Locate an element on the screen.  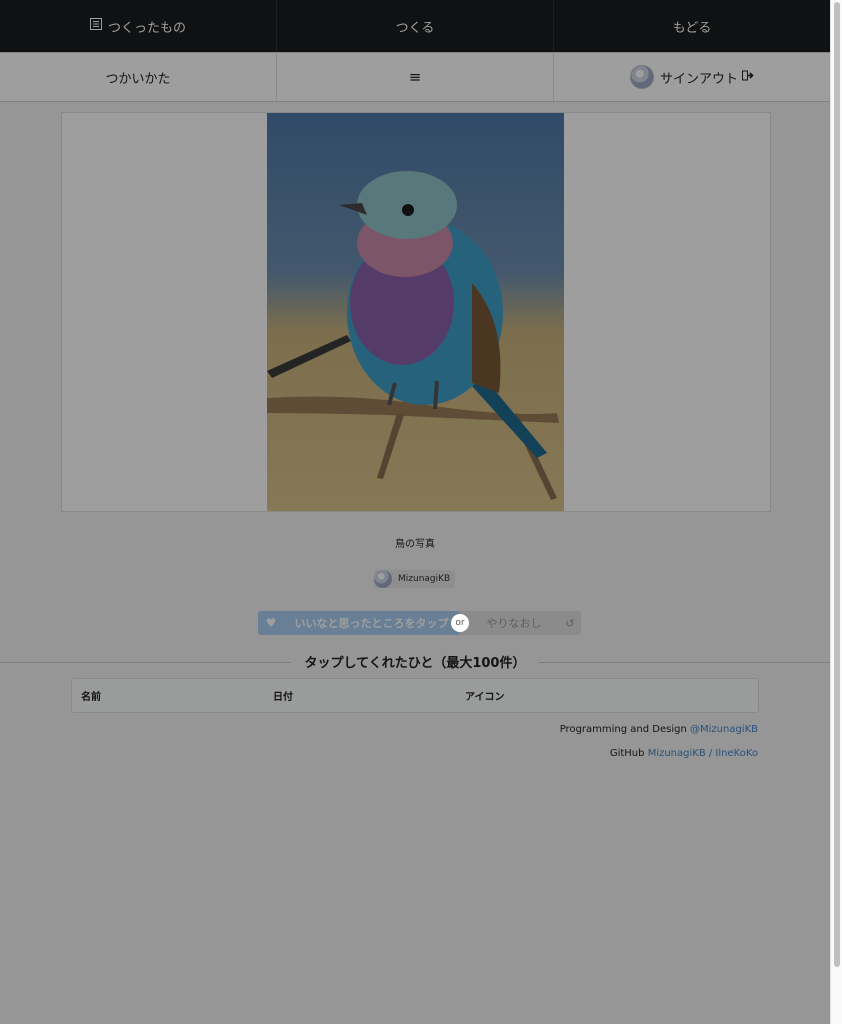
howto-link: つかいかた is located at coordinates (138, 77).